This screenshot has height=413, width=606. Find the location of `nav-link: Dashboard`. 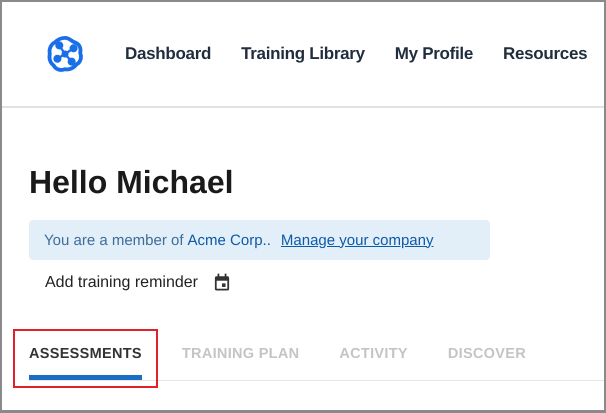

nav-link: Dashboard is located at coordinates (168, 54).